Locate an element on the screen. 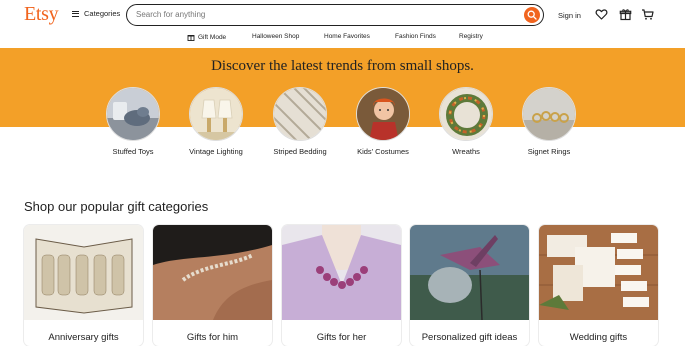 The height and width of the screenshot is (346, 685). card-label: Anniversary gifts is located at coordinates (83, 337).